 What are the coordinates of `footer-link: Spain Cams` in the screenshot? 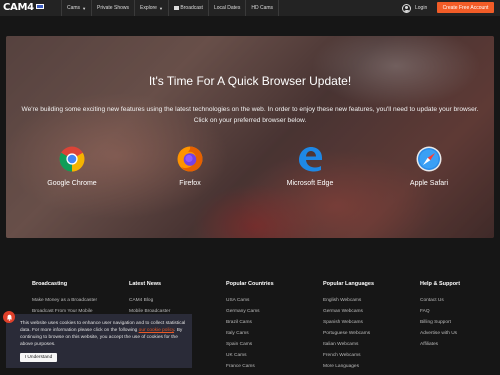 It's located at (250, 344).